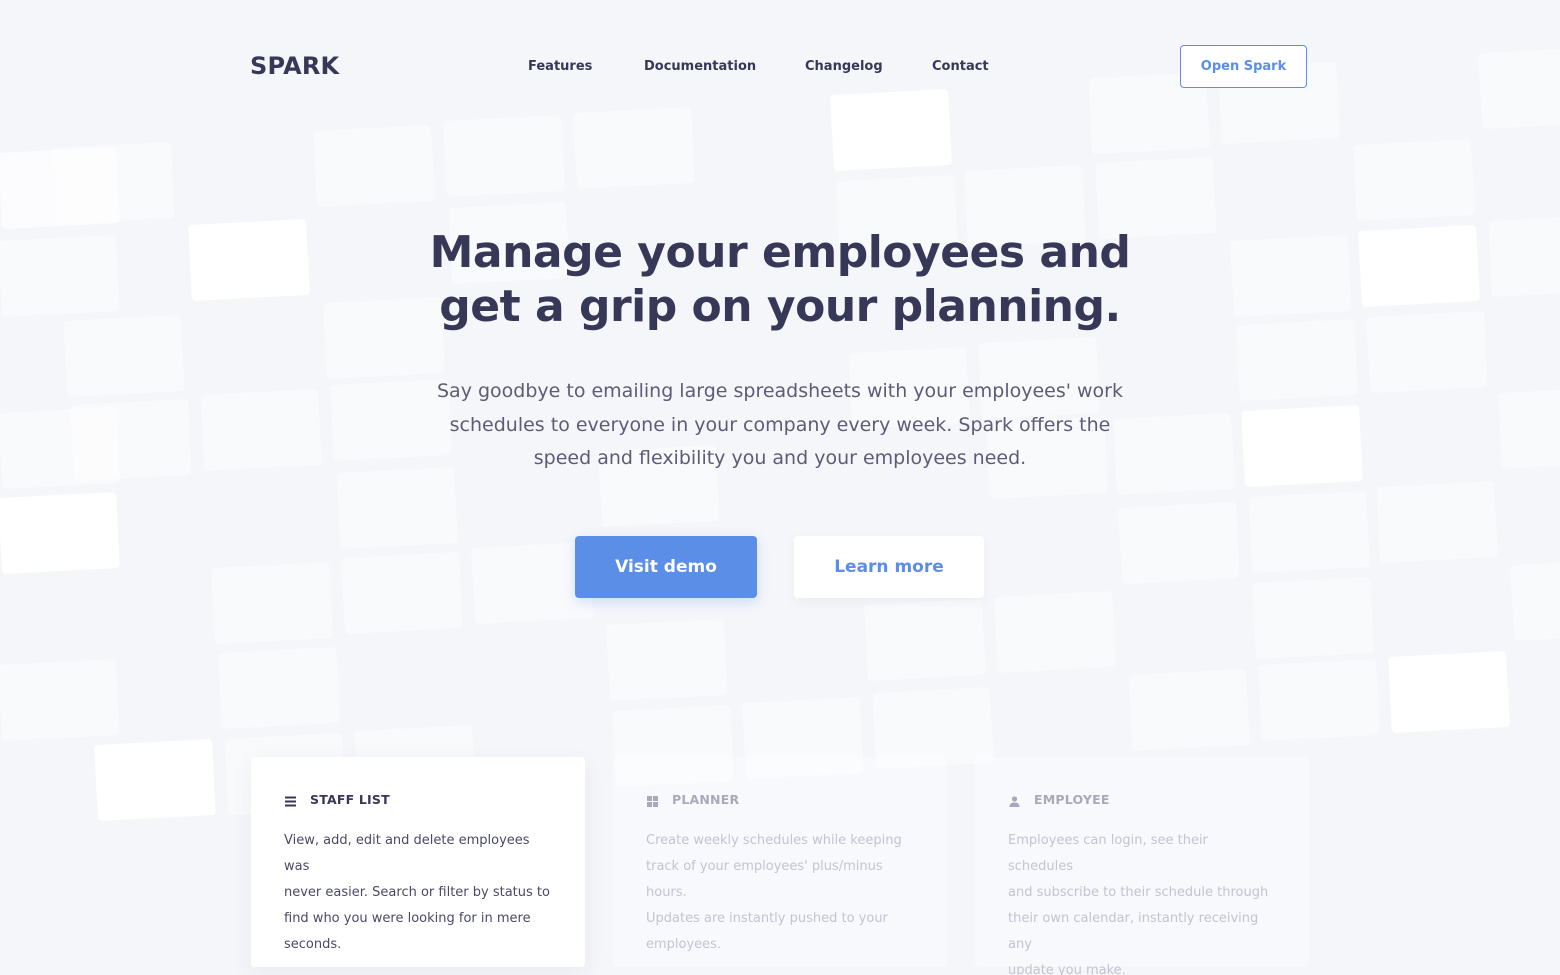 The width and height of the screenshot is (1560, 975). Describe the element at coordinates (889, 567) in the screenshot. I see `learn-more-button: Learn more` at that location.